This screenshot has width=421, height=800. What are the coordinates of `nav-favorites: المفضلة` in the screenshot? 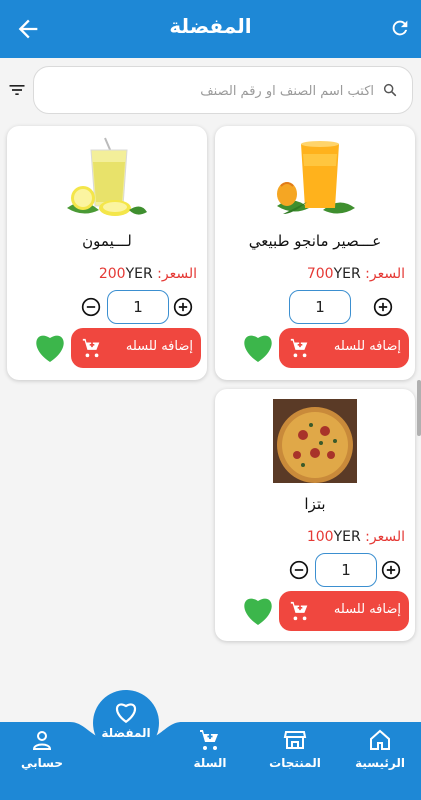 It's located at (126, 723).